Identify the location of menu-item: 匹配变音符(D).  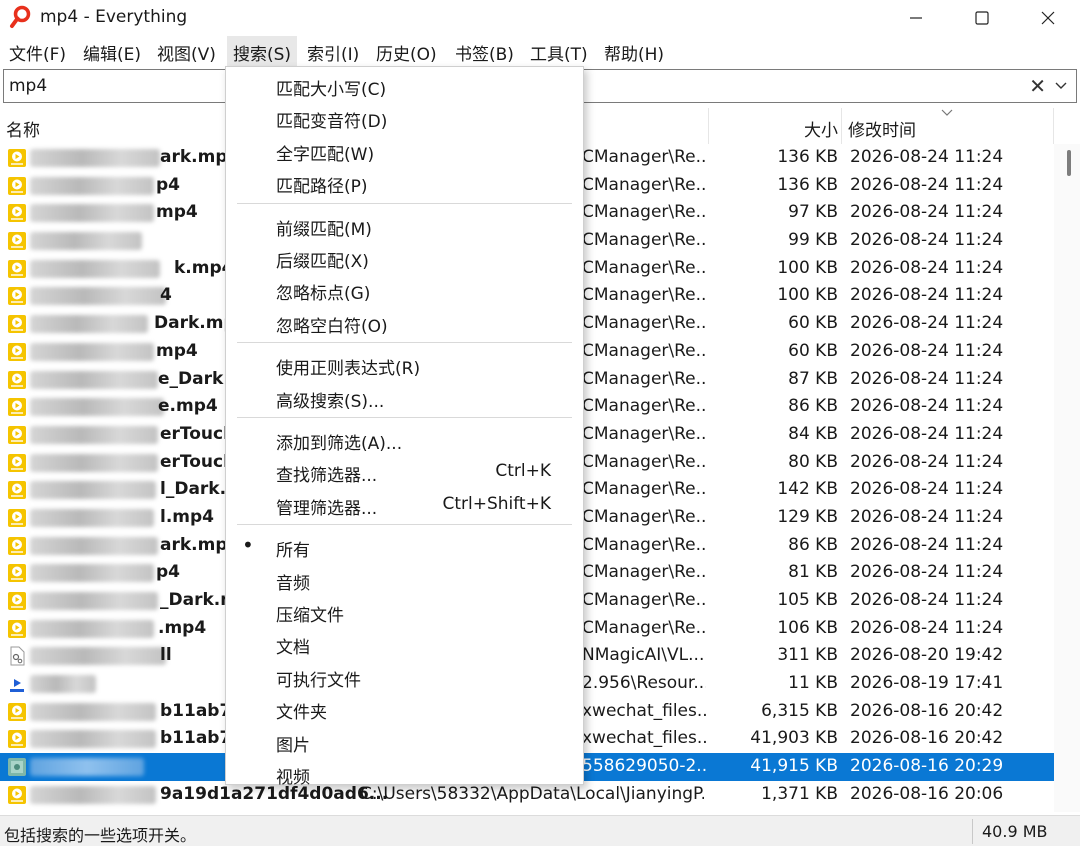
(404, 117).